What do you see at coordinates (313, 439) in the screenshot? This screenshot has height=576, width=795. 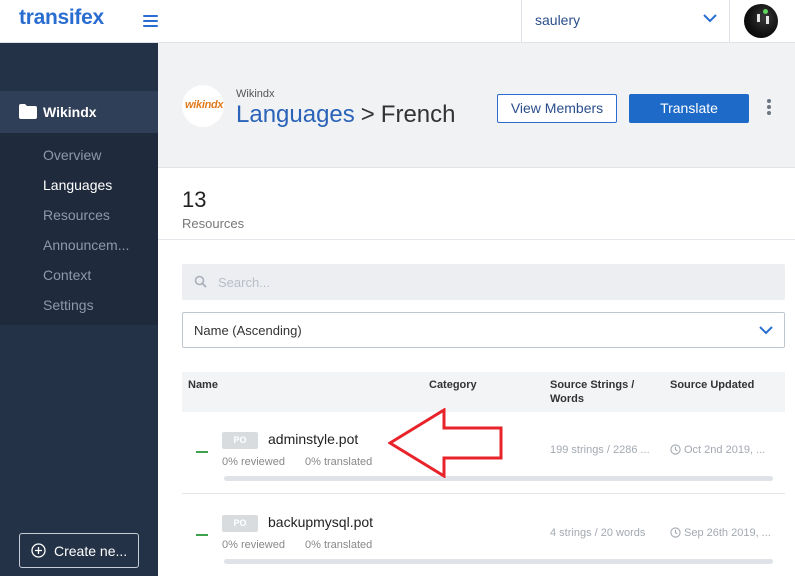 I see `resource-name: adminstyle.pot` at bounding box center [313, 439].